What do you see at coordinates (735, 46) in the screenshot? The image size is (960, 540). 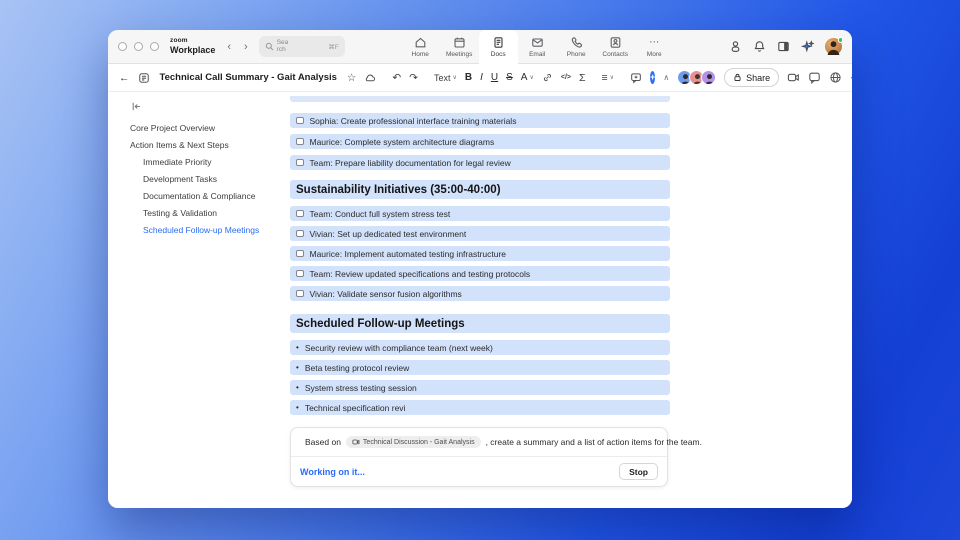 I see `profile-contact-icon` at bounding box center [735, 46].